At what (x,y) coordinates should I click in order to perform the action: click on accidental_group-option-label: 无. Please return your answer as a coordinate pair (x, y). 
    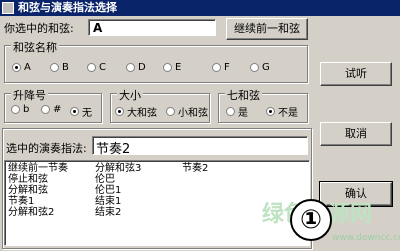
    Looking at the image, I should click on (87, 113).